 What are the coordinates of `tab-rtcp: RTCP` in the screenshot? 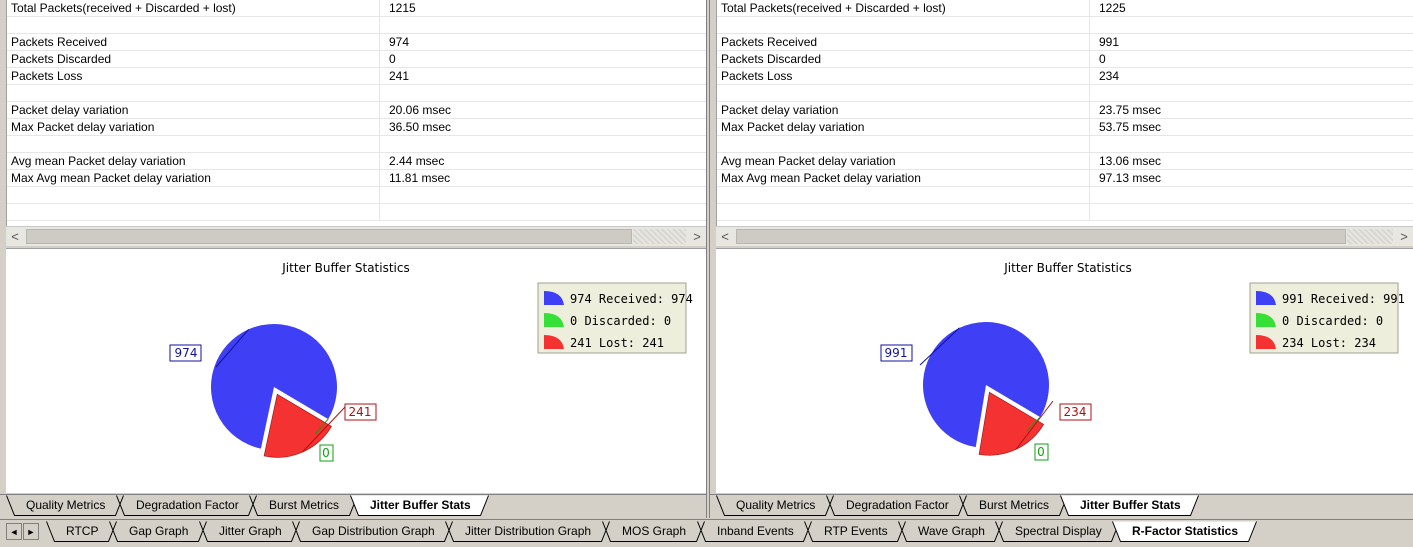 It's located at (81, 532).